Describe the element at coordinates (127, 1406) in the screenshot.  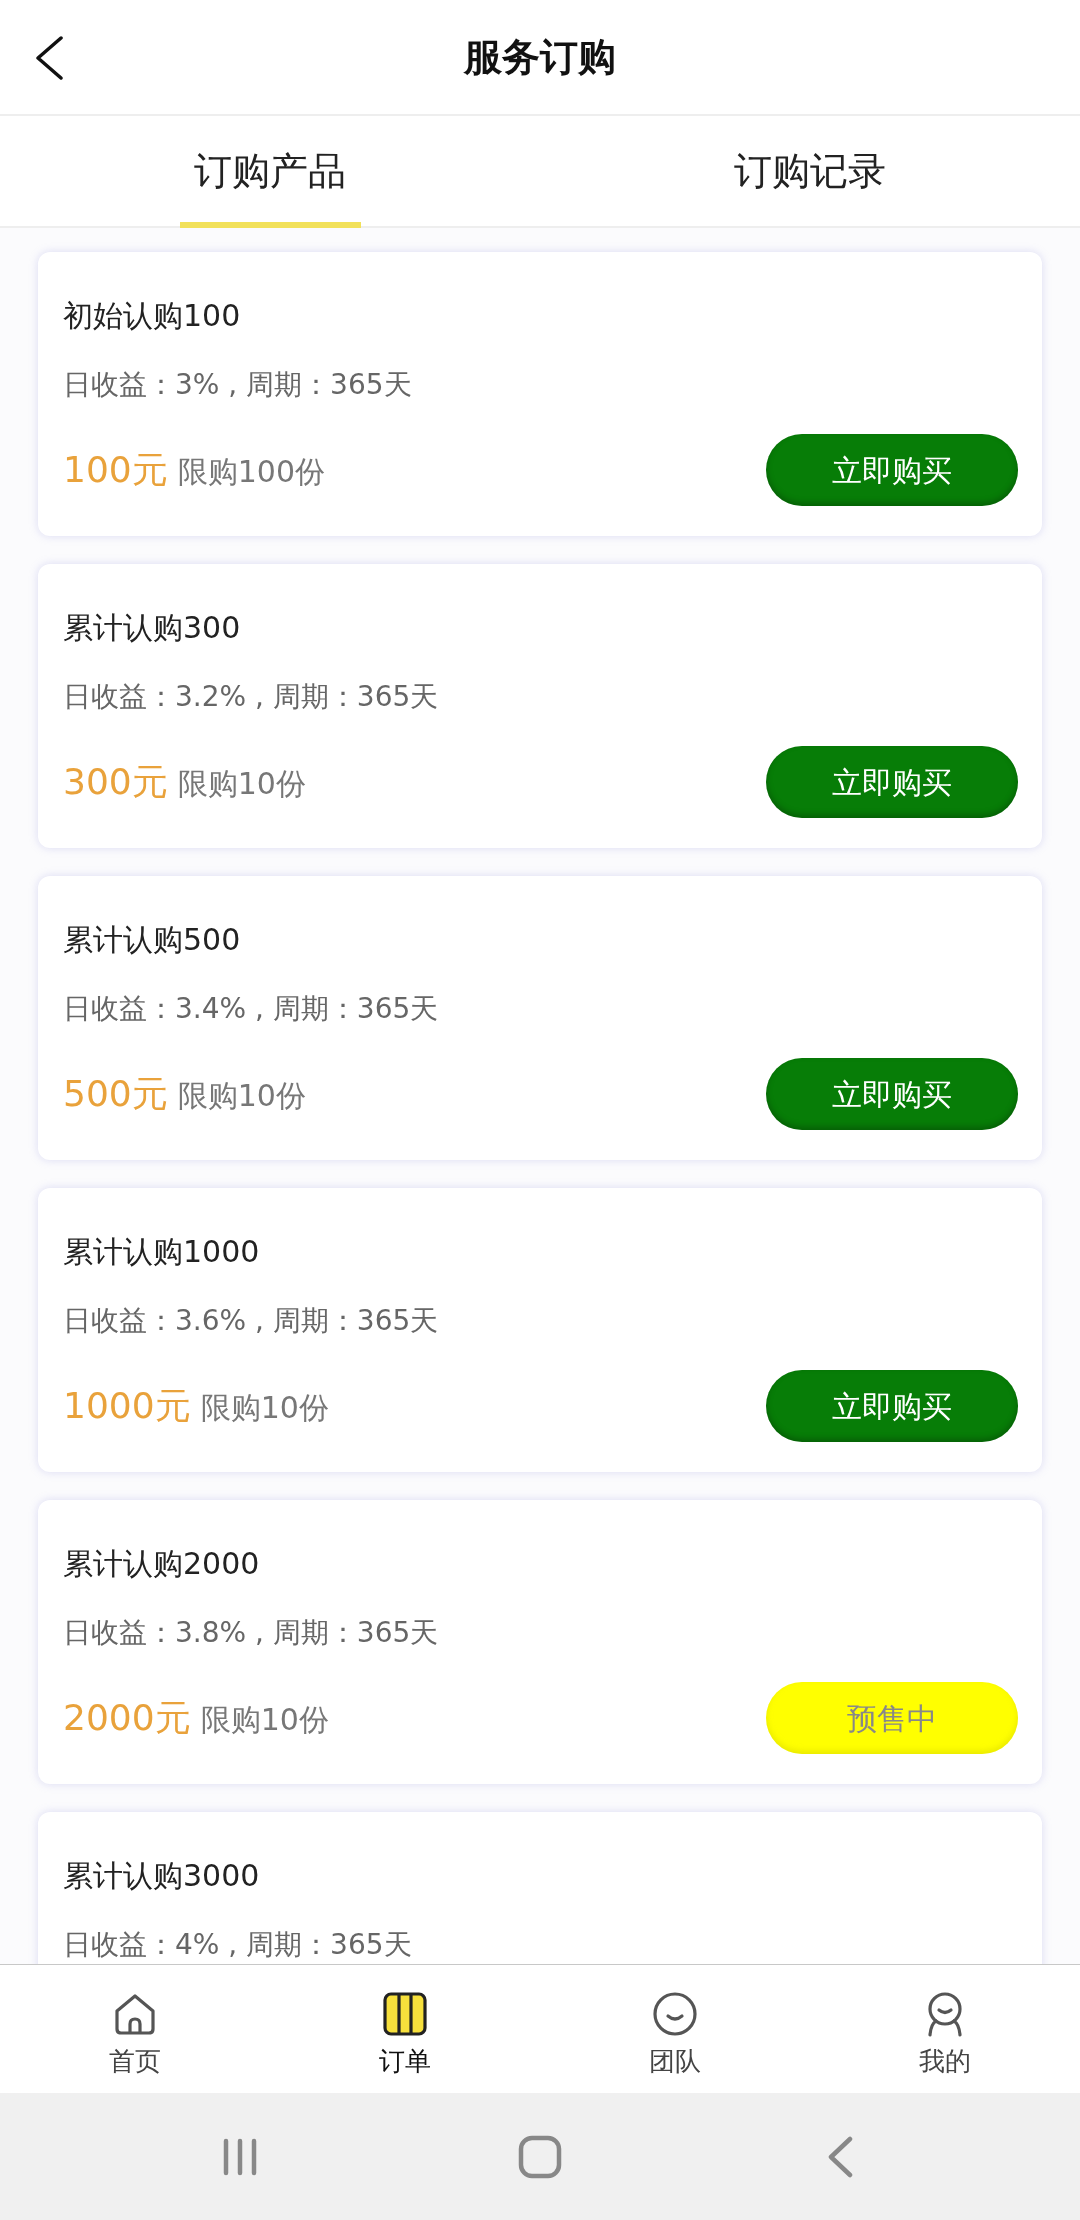
I see `product-price: 1000元` at that location.